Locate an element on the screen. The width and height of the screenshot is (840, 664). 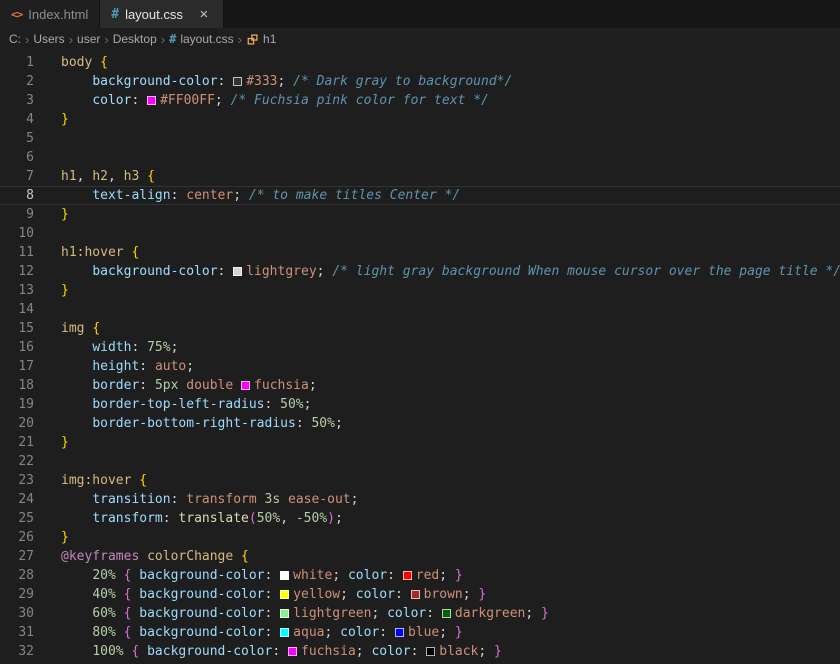
line-number: 27 is located at coordinates (24, 556).